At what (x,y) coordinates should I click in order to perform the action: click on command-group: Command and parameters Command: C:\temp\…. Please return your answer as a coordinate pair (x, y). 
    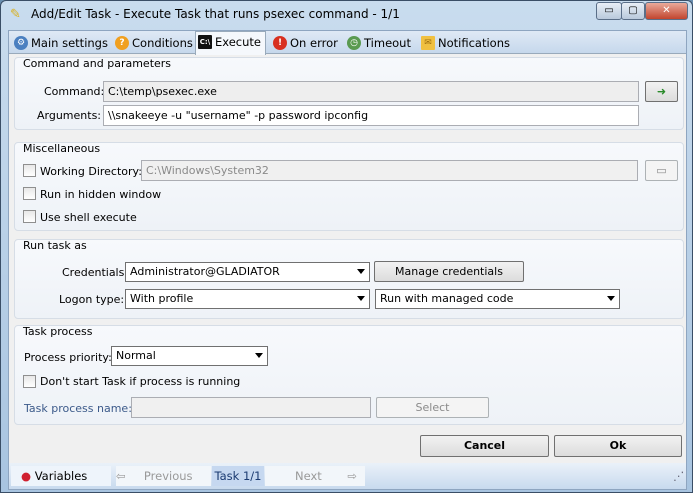
    Looking at the image, I should click on (349, 93).